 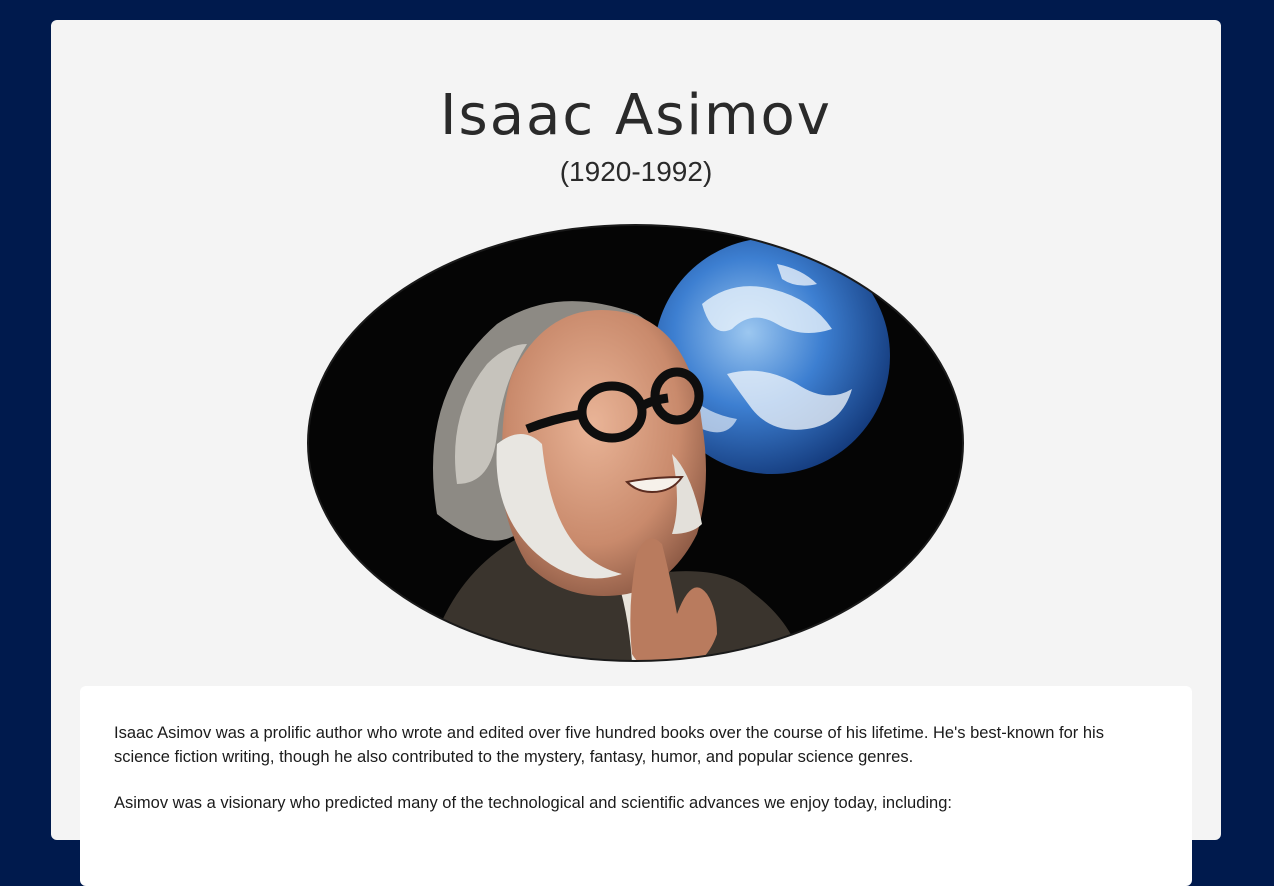 What do you see at coordinates (636, 115) in the screenshot?
I see `page-title: Isaac Asimov` at bounding box center [636, 115].